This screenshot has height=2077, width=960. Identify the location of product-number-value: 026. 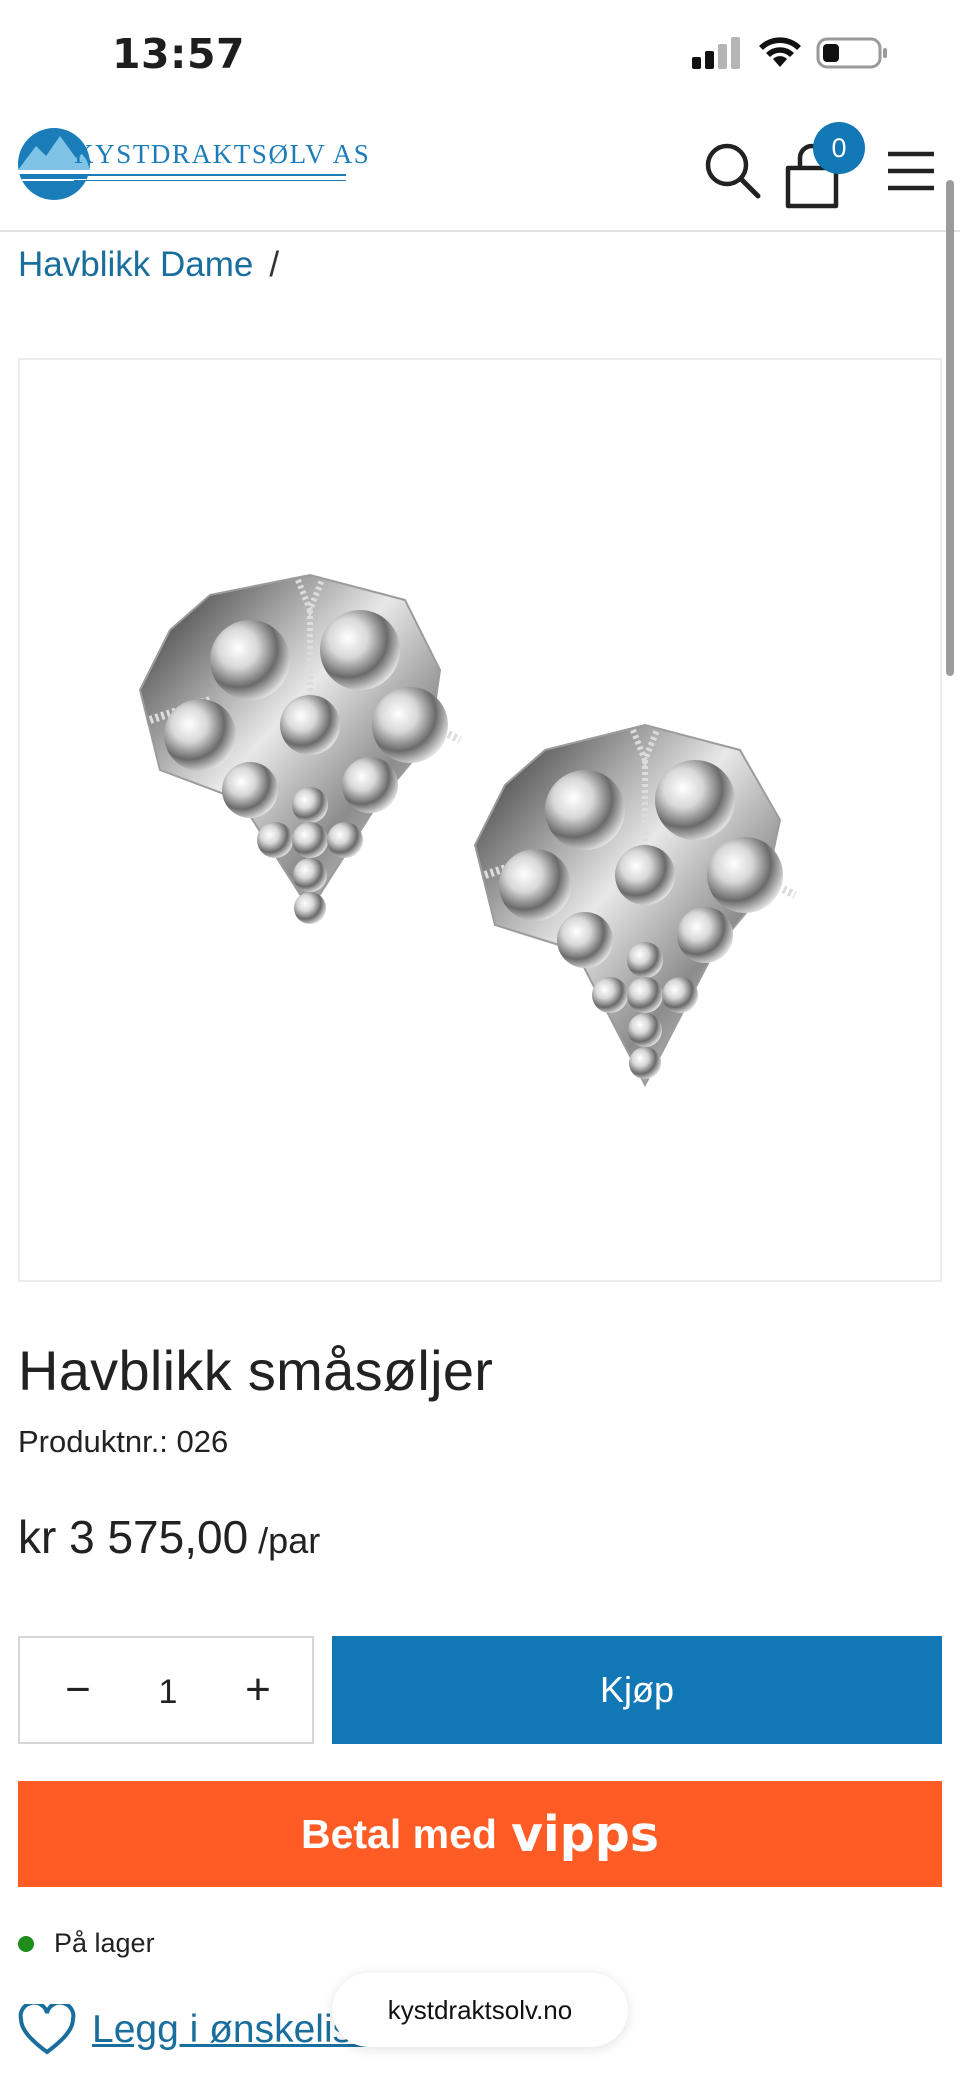
(202, 1441).